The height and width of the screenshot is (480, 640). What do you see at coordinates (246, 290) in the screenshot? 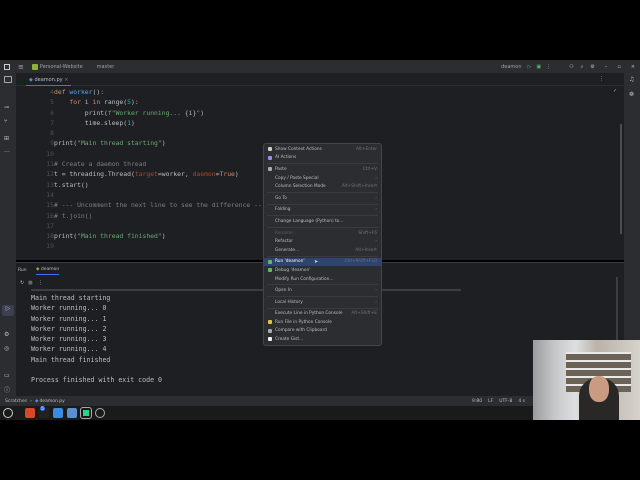
I see `command-line` at bounding box center [246, 290].